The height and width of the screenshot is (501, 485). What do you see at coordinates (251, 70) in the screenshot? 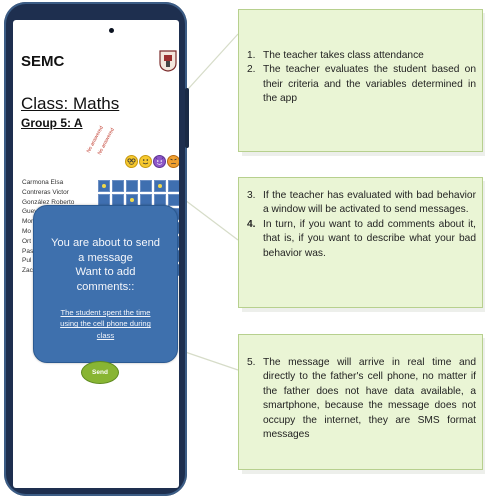
I see `callout-item-number: 2.` at bounding box center [251, 70].